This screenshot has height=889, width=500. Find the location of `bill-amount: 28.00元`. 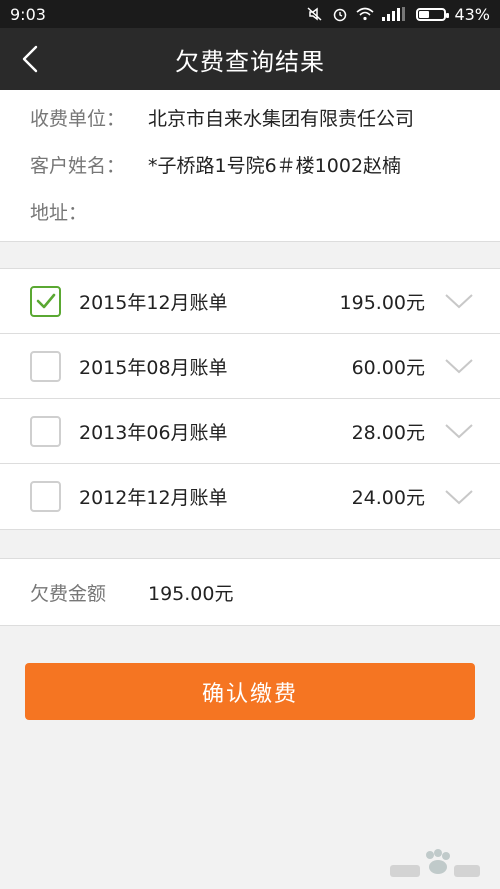

bill-amount: 28.00元 is located at coordinates (388, 432).